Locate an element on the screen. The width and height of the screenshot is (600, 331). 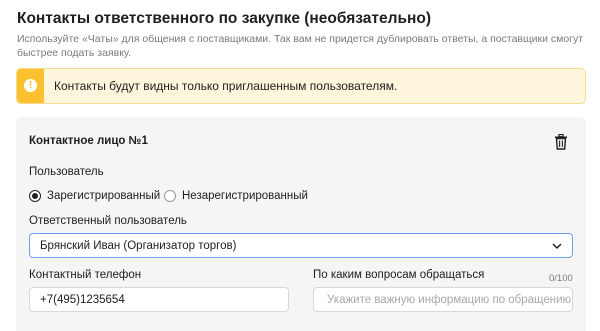
topics-char-counter: 0/100 is located at coordinates (561, 278).